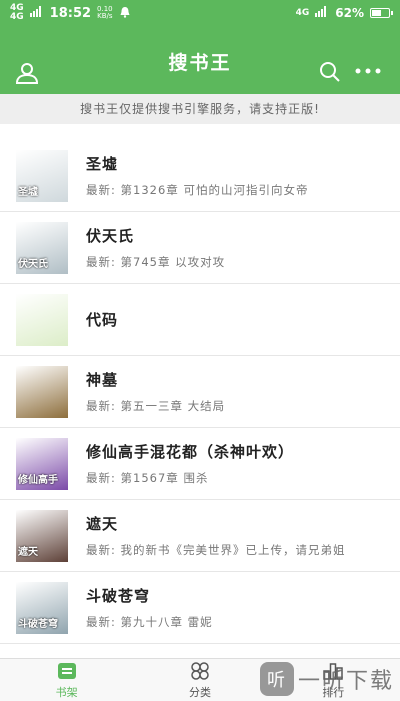 The image size is (400, 701). Describe the element at coordinates (322, 13) in the screenshot. I see `signal-bars-right-icon` at that location.